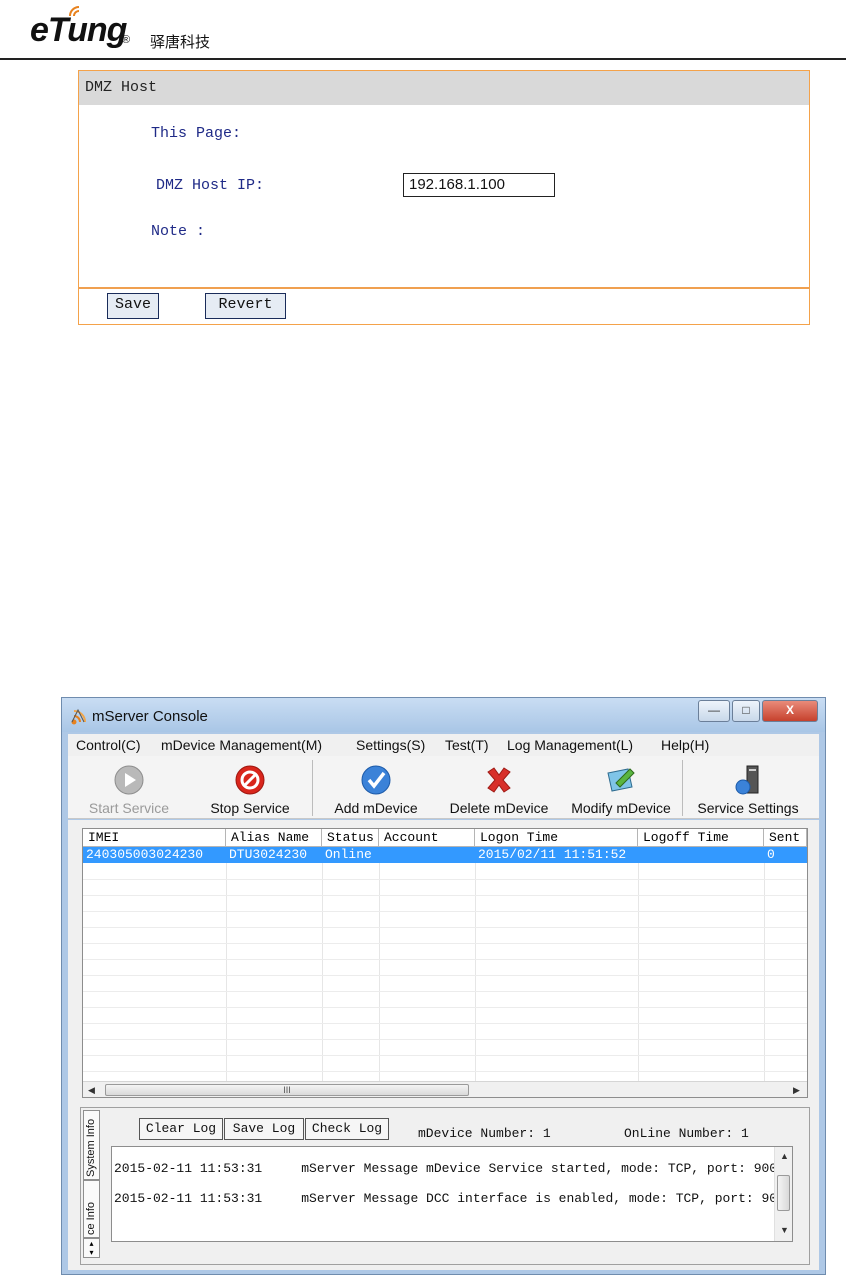 The height and width of the screenshot is (1275, 846). I want to click on vertical-tabs: System Info ce Info ▴ ▾, so click(92, 1184).